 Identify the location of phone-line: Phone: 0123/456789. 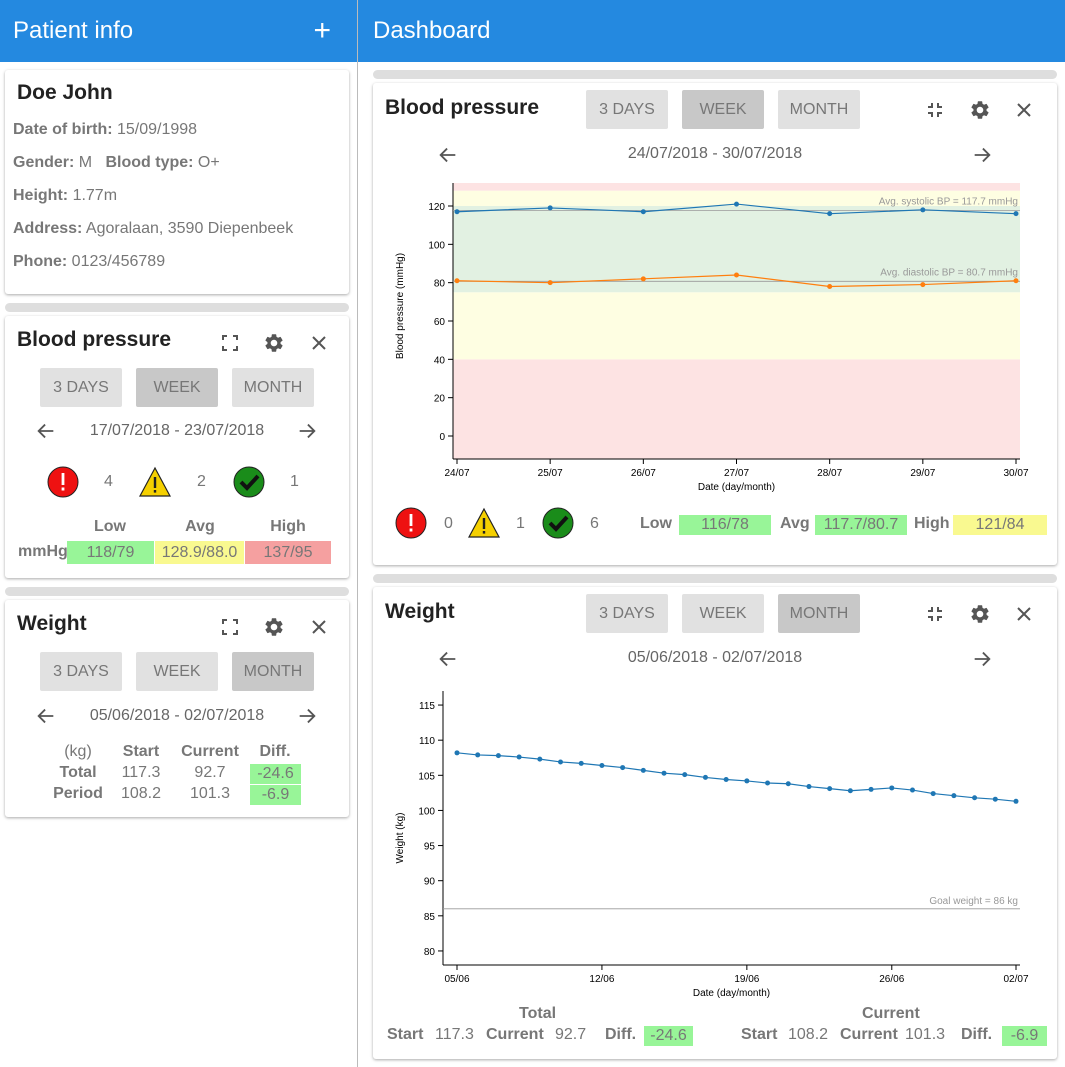
(89, 262).